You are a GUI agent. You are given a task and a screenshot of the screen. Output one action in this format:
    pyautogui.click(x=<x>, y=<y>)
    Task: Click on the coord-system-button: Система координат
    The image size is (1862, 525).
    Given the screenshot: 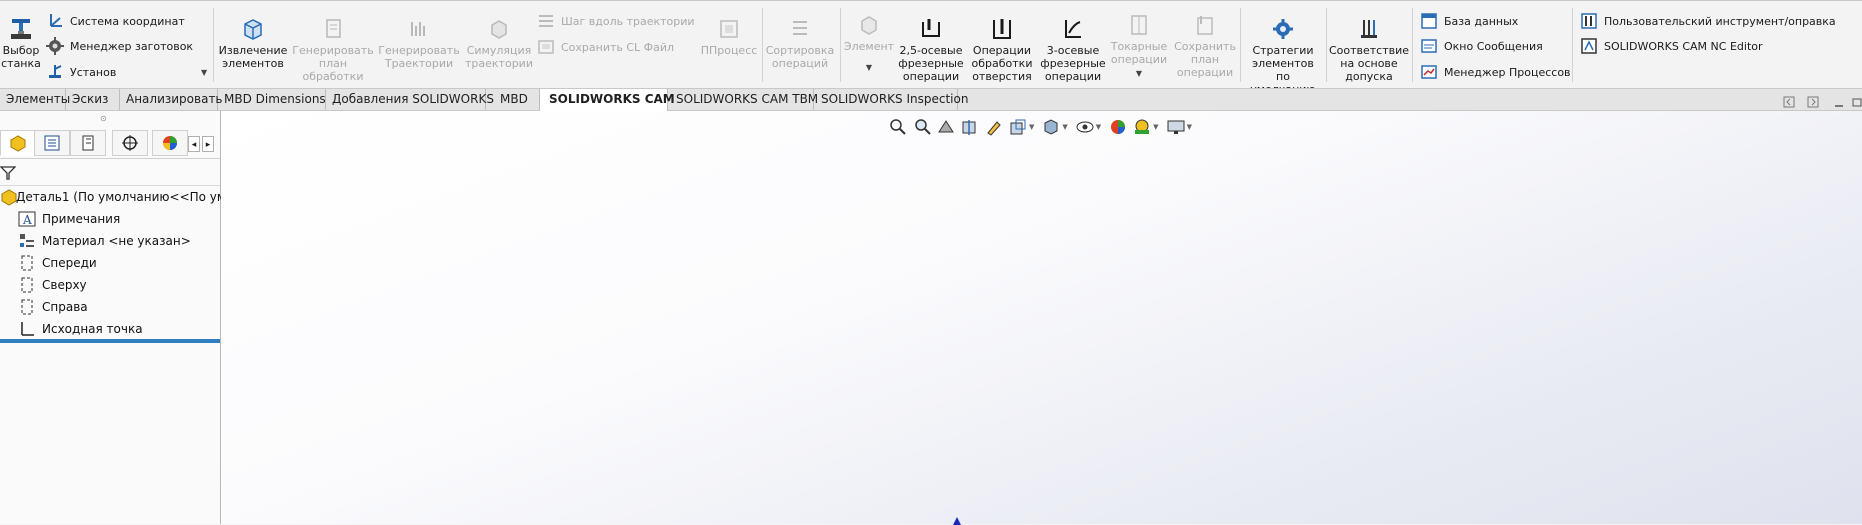 What is the action you would take?
    pyautogui.click(x=115, y=21)
    